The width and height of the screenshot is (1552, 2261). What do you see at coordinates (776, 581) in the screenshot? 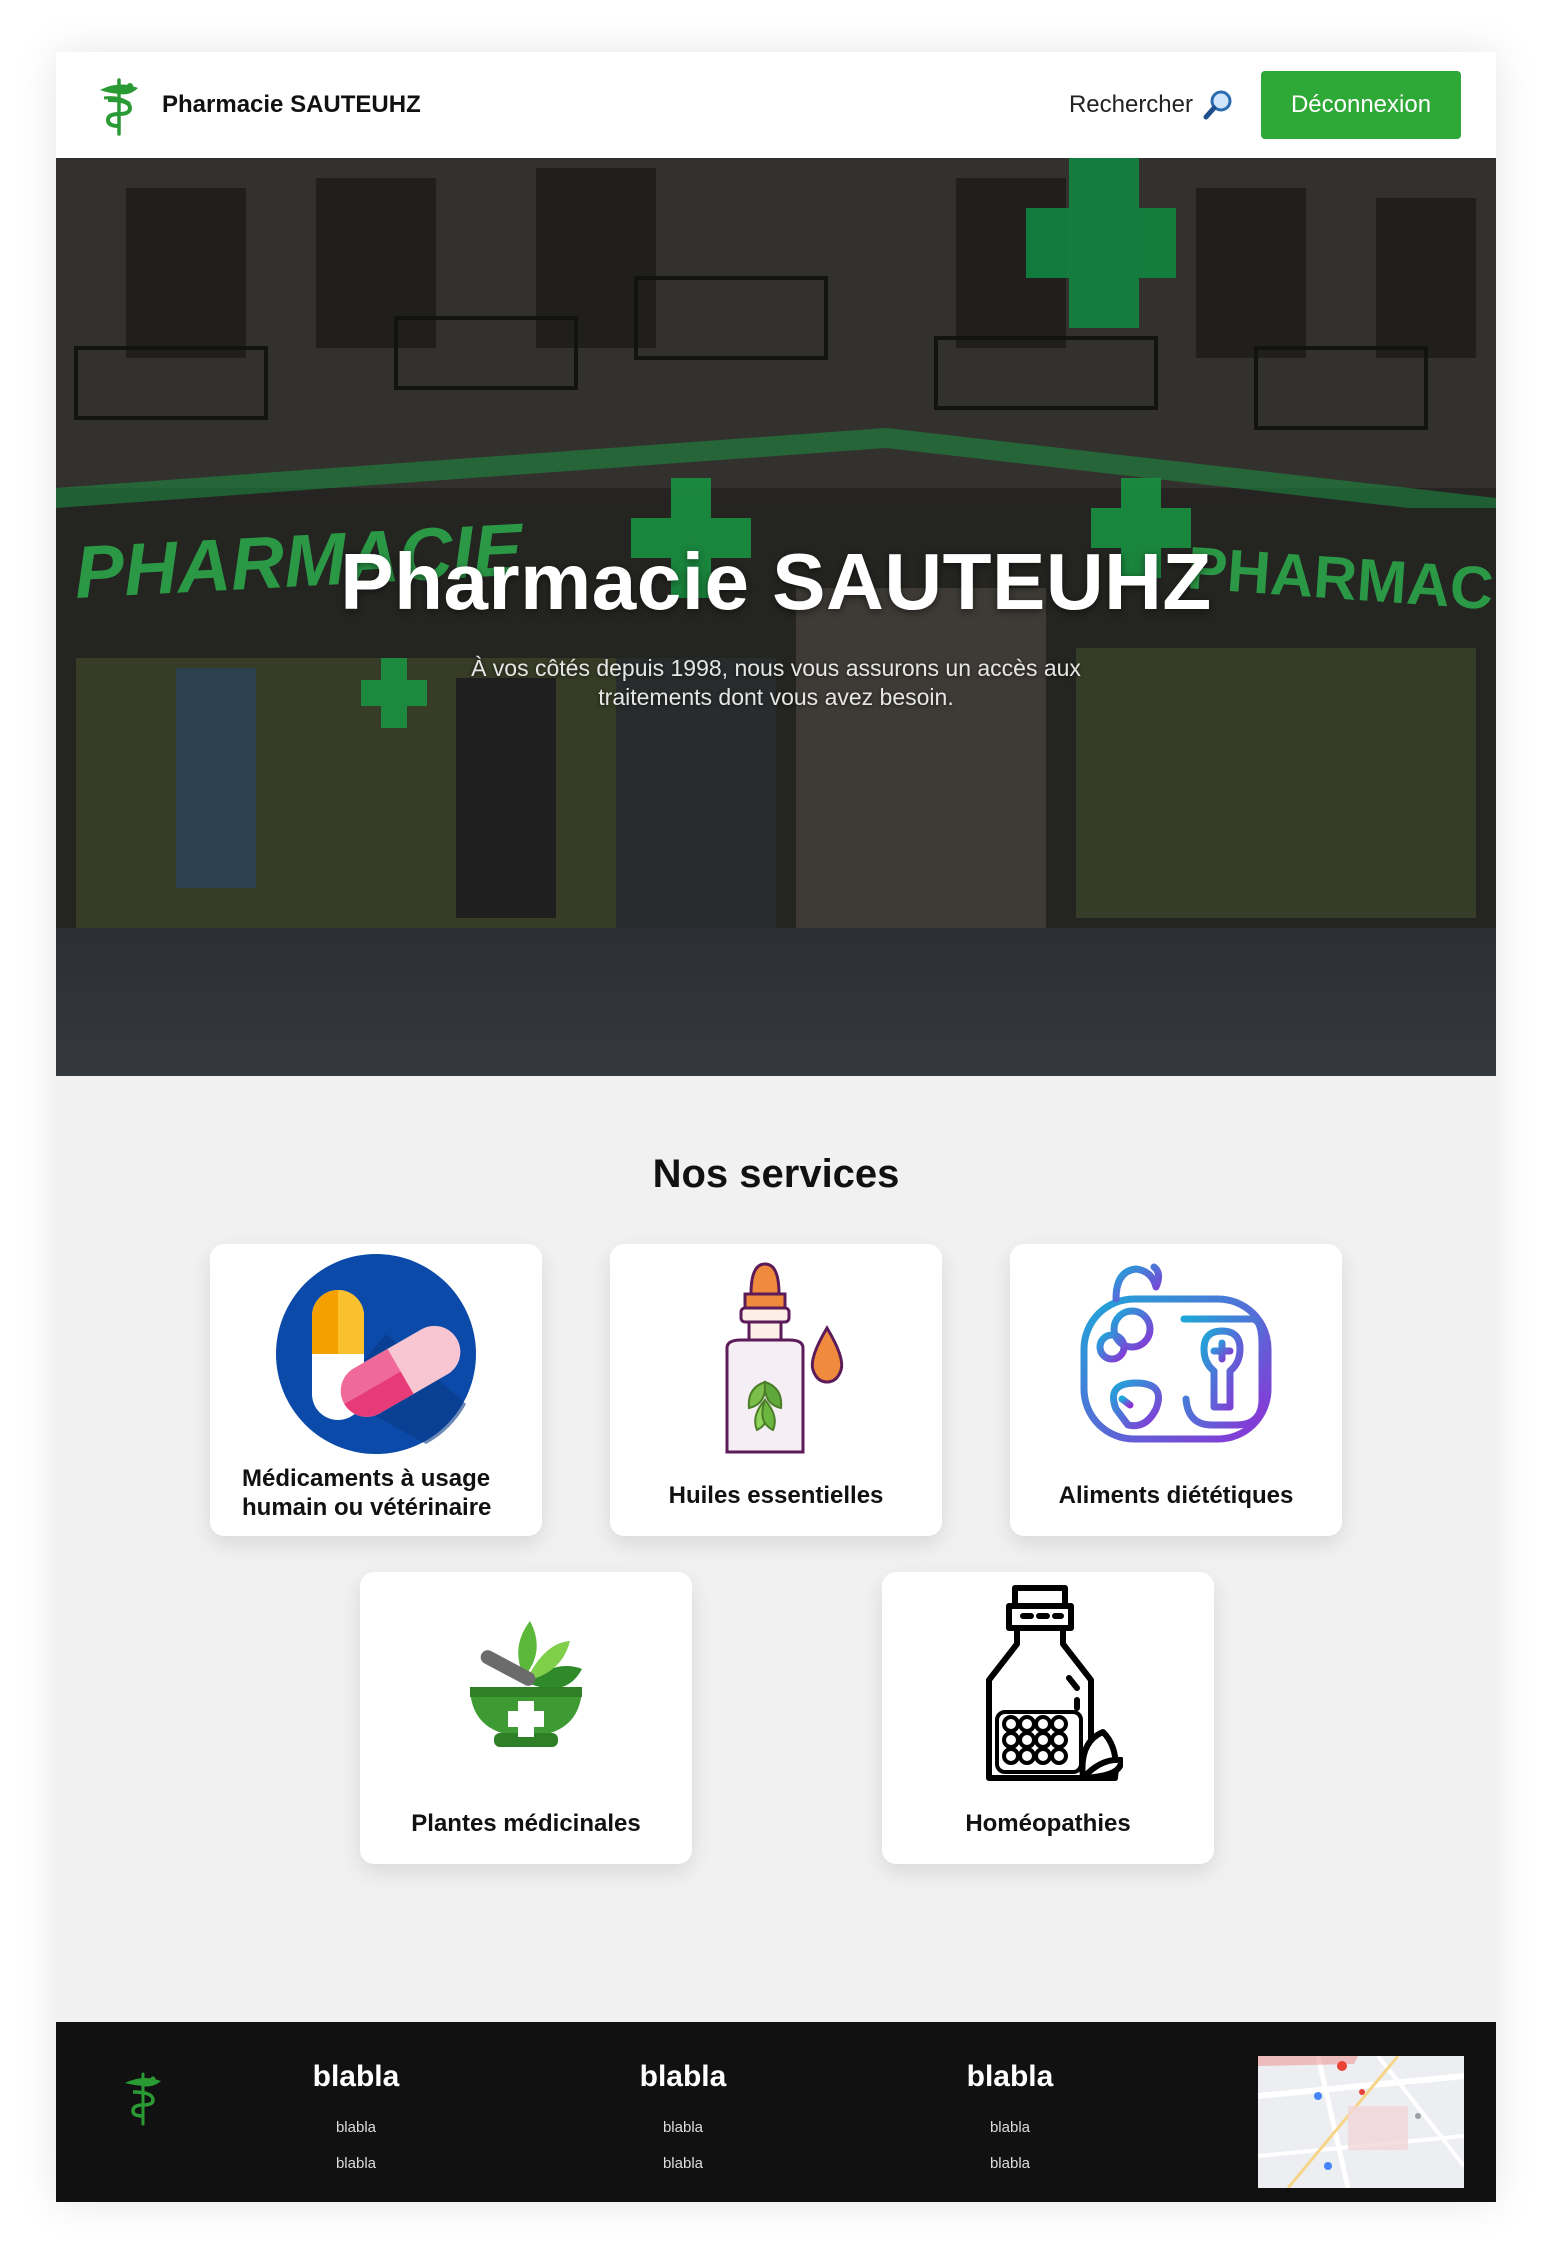
I see `hero-title: Pharmacie SAUTEUHZ` at bounding box center [776, 581].